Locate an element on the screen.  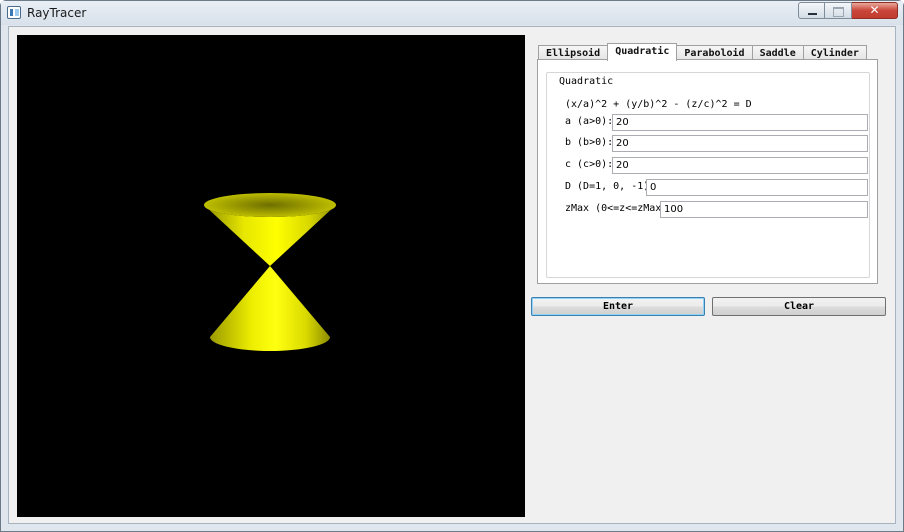
zmax-input: 100 is located at coordinates (764, 209).